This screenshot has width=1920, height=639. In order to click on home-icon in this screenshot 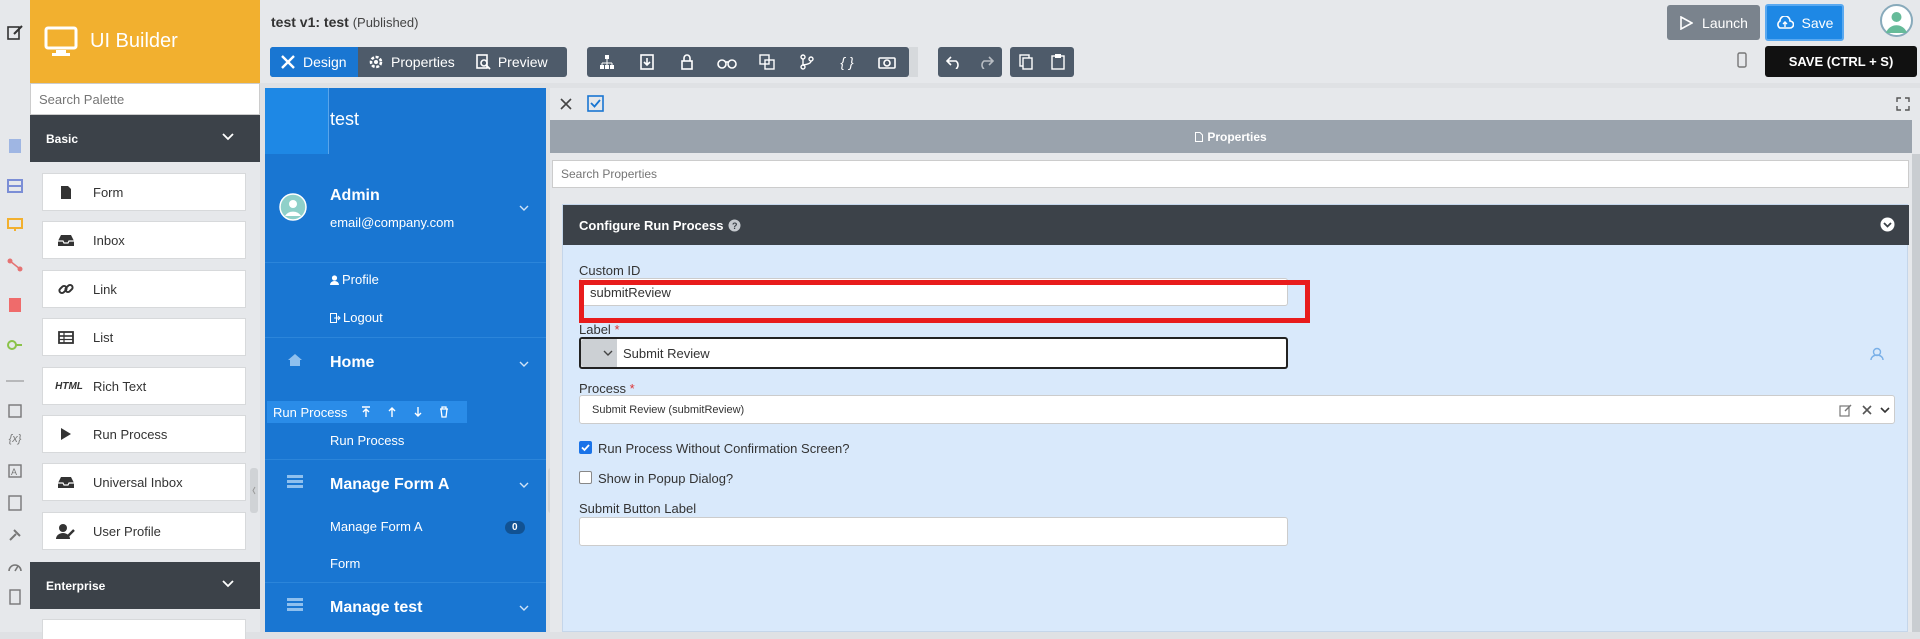, I will do `click(295, 360)`.